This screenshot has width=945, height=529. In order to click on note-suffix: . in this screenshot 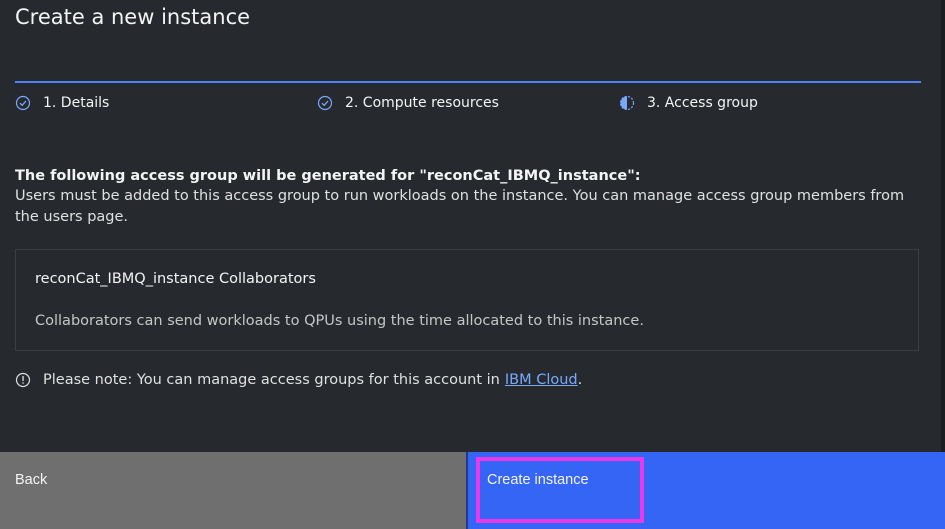, I will do `click(580, 380)`.